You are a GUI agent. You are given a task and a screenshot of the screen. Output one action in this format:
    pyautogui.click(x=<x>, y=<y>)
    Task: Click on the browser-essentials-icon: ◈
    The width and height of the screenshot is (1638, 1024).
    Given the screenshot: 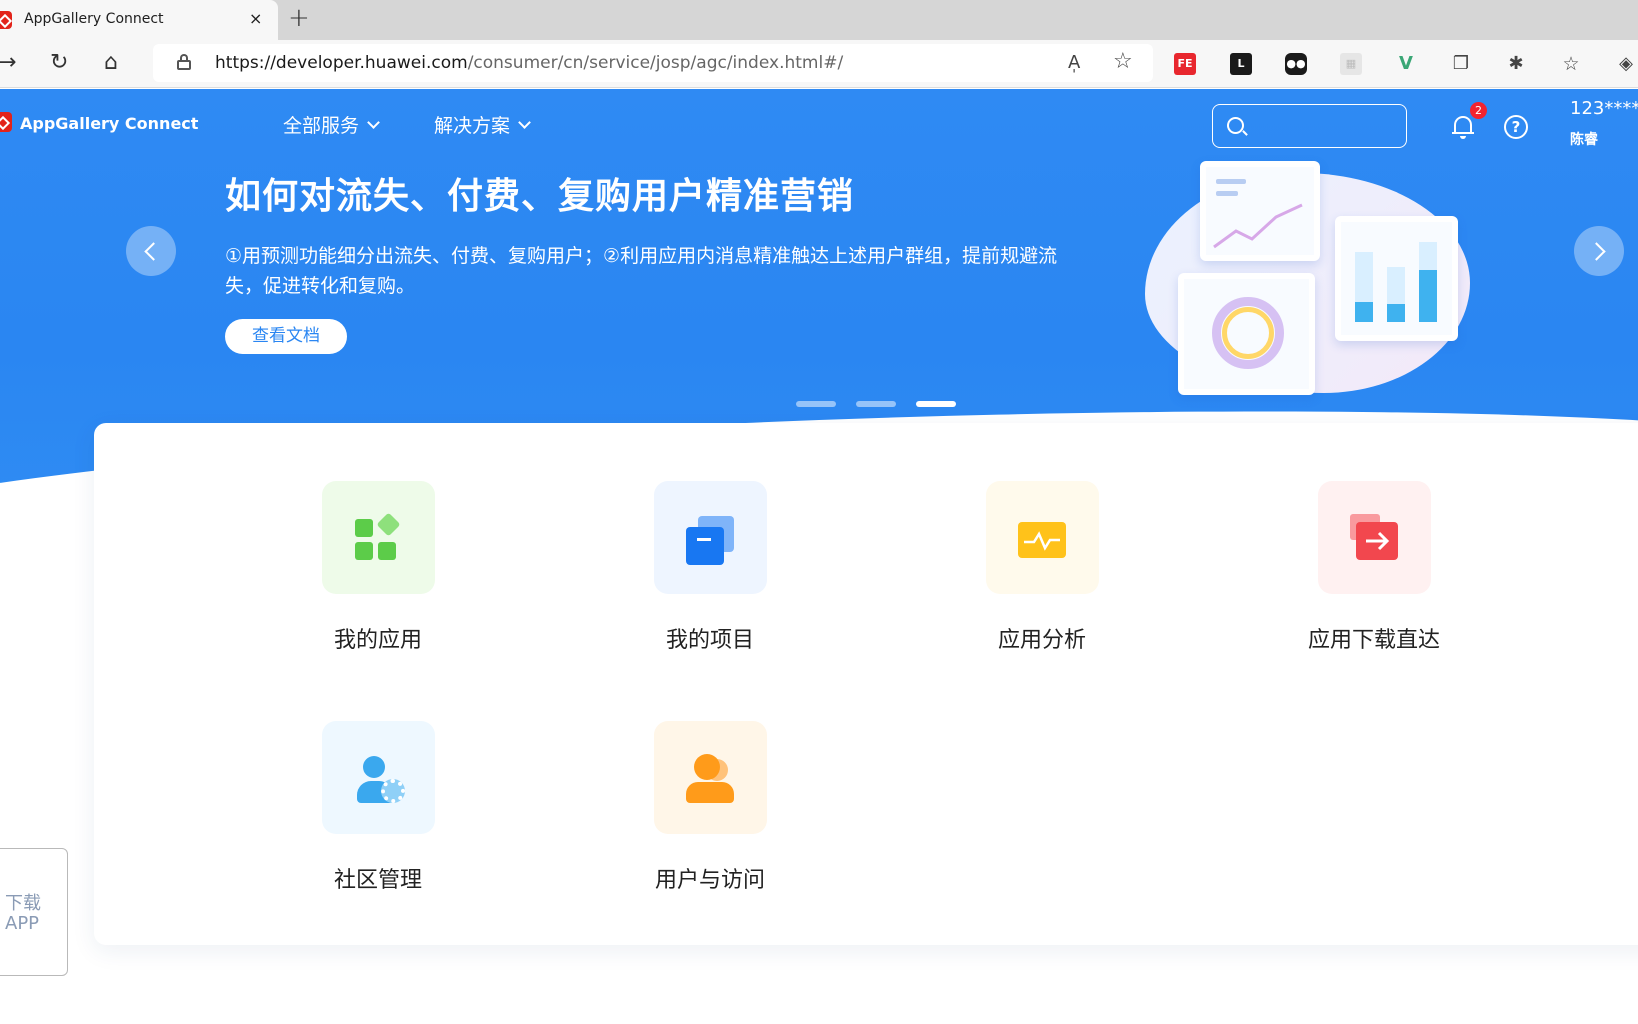 What is the action you would take?
    pyautogui.click(x=1626, y=64)
    